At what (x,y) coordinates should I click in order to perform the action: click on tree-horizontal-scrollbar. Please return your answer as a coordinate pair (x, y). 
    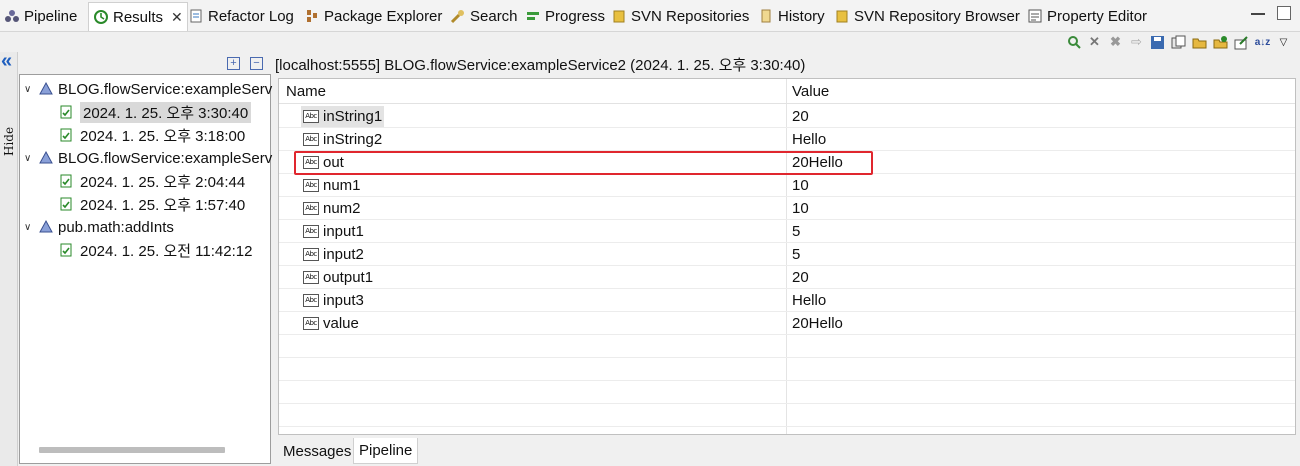
    Looking at the image, I should click on (134, 450).